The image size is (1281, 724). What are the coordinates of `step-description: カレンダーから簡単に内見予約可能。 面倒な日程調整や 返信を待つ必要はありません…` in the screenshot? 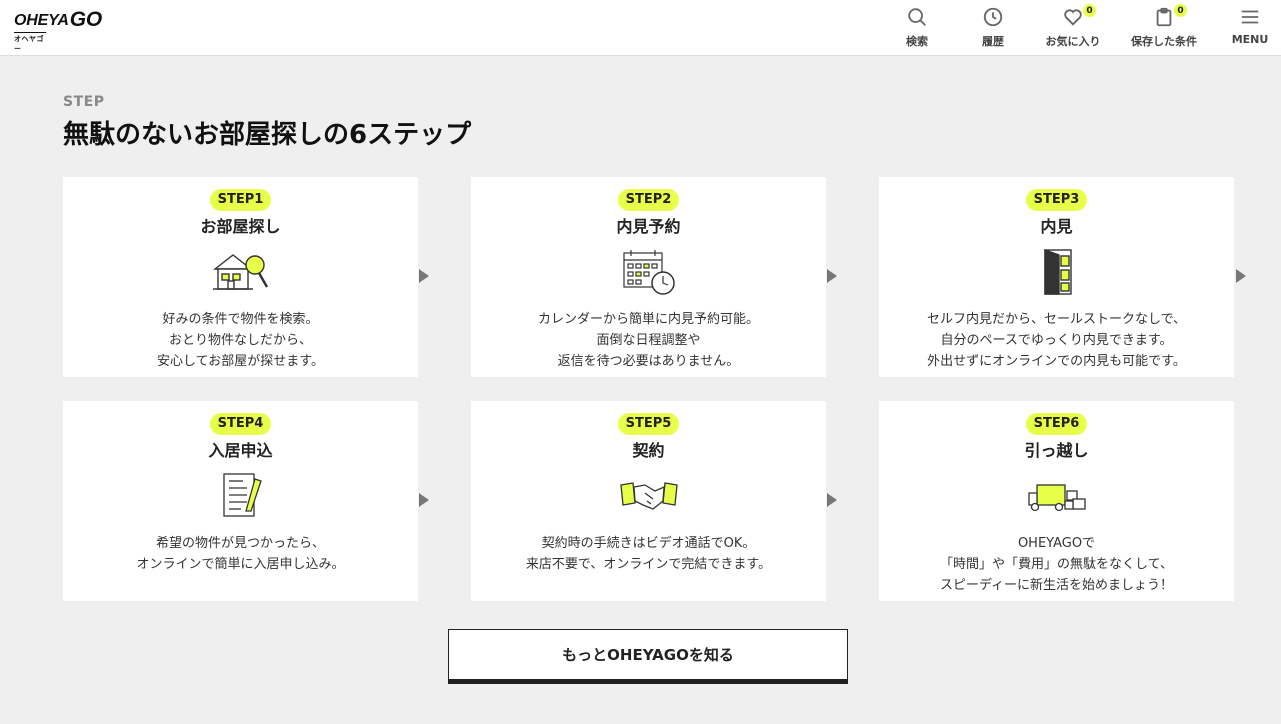 It's located at (648, 340).